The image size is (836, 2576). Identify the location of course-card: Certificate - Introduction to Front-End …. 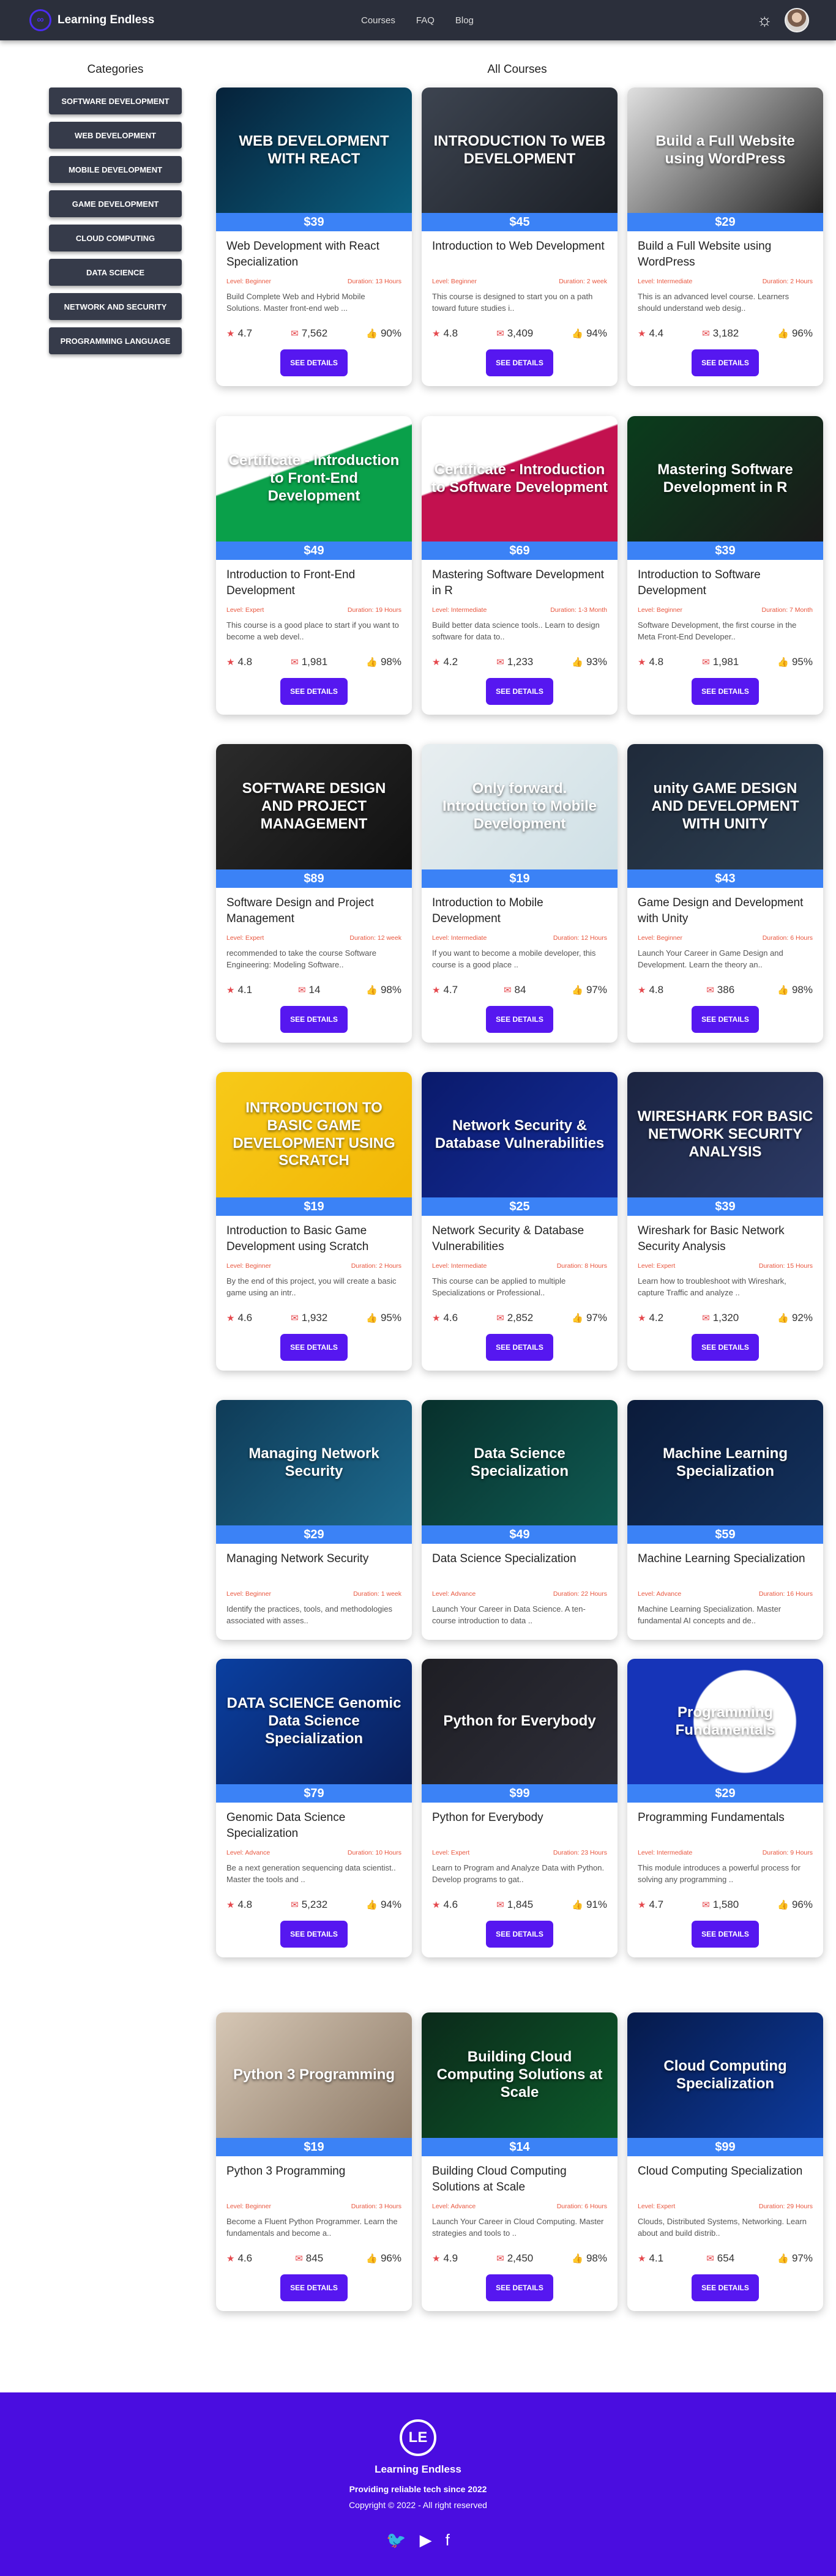
(314, 565).